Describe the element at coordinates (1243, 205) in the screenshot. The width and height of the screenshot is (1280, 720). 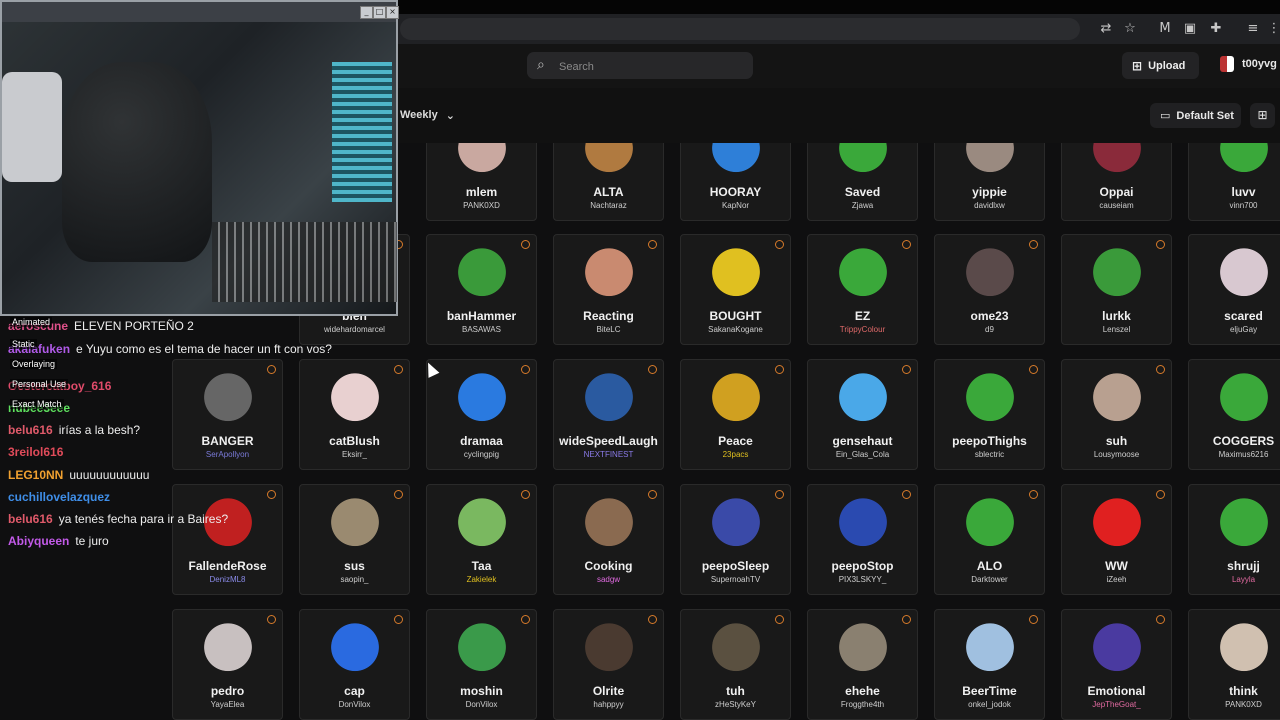
I see `emote-author: vinn700` at that location.